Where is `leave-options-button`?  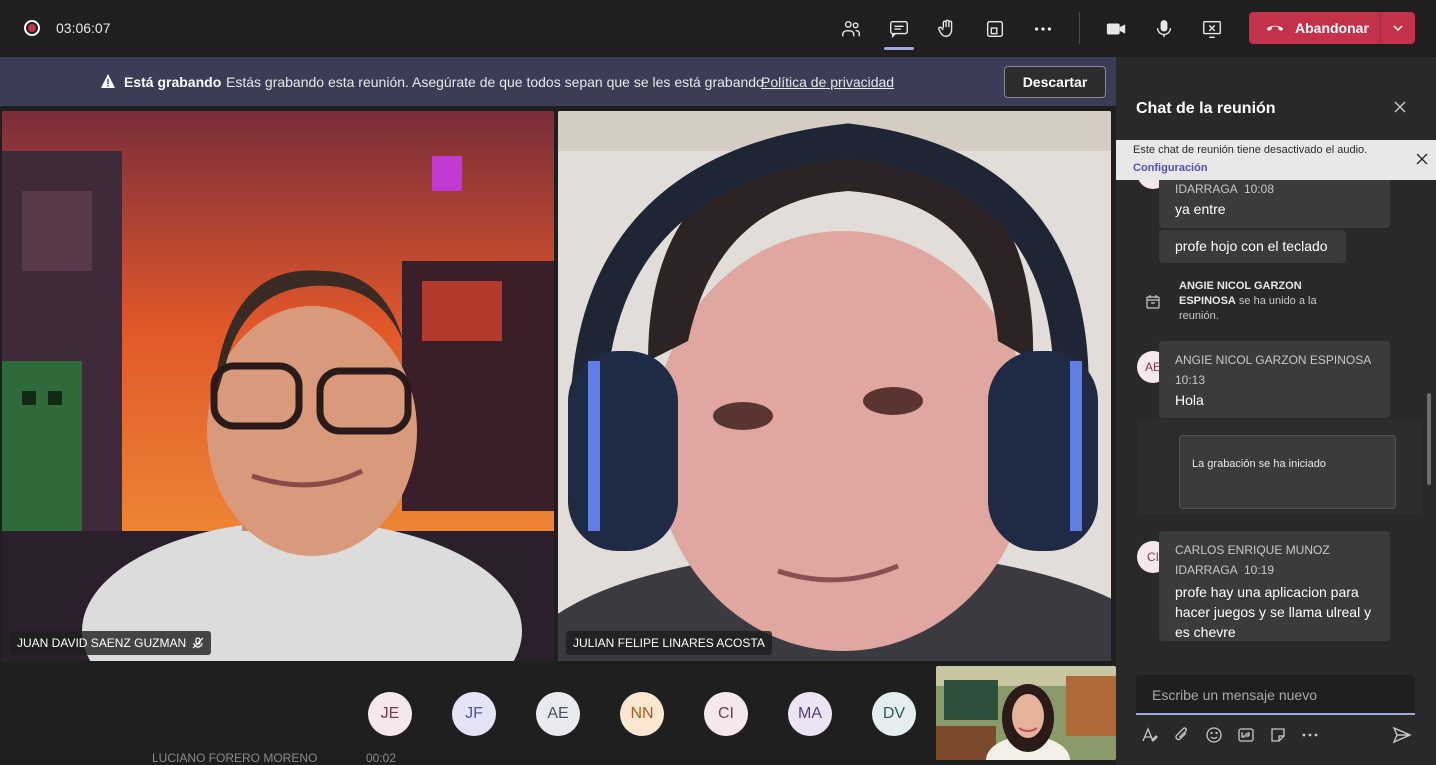
leave-options-button is located at coordinates (1398, 28).